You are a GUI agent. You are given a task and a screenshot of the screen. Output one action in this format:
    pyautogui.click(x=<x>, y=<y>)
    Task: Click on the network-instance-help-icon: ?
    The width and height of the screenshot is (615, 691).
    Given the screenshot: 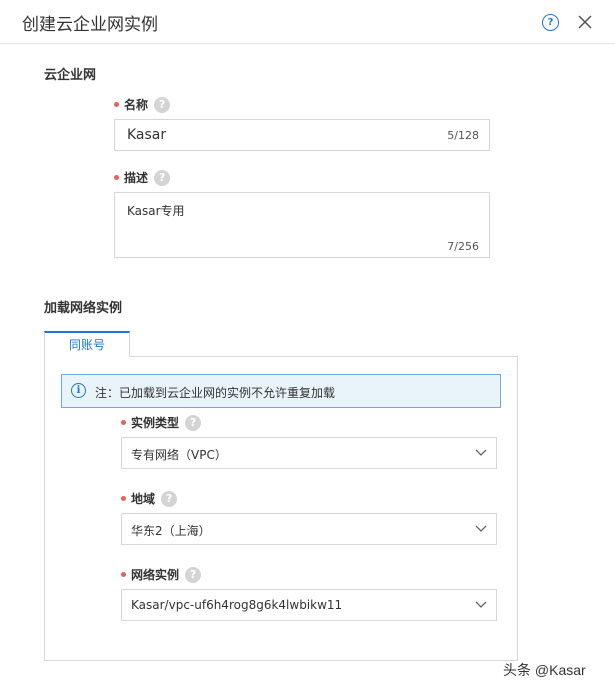 What is the action you would take?
    pyautogui.click(x=193, y=574)
    